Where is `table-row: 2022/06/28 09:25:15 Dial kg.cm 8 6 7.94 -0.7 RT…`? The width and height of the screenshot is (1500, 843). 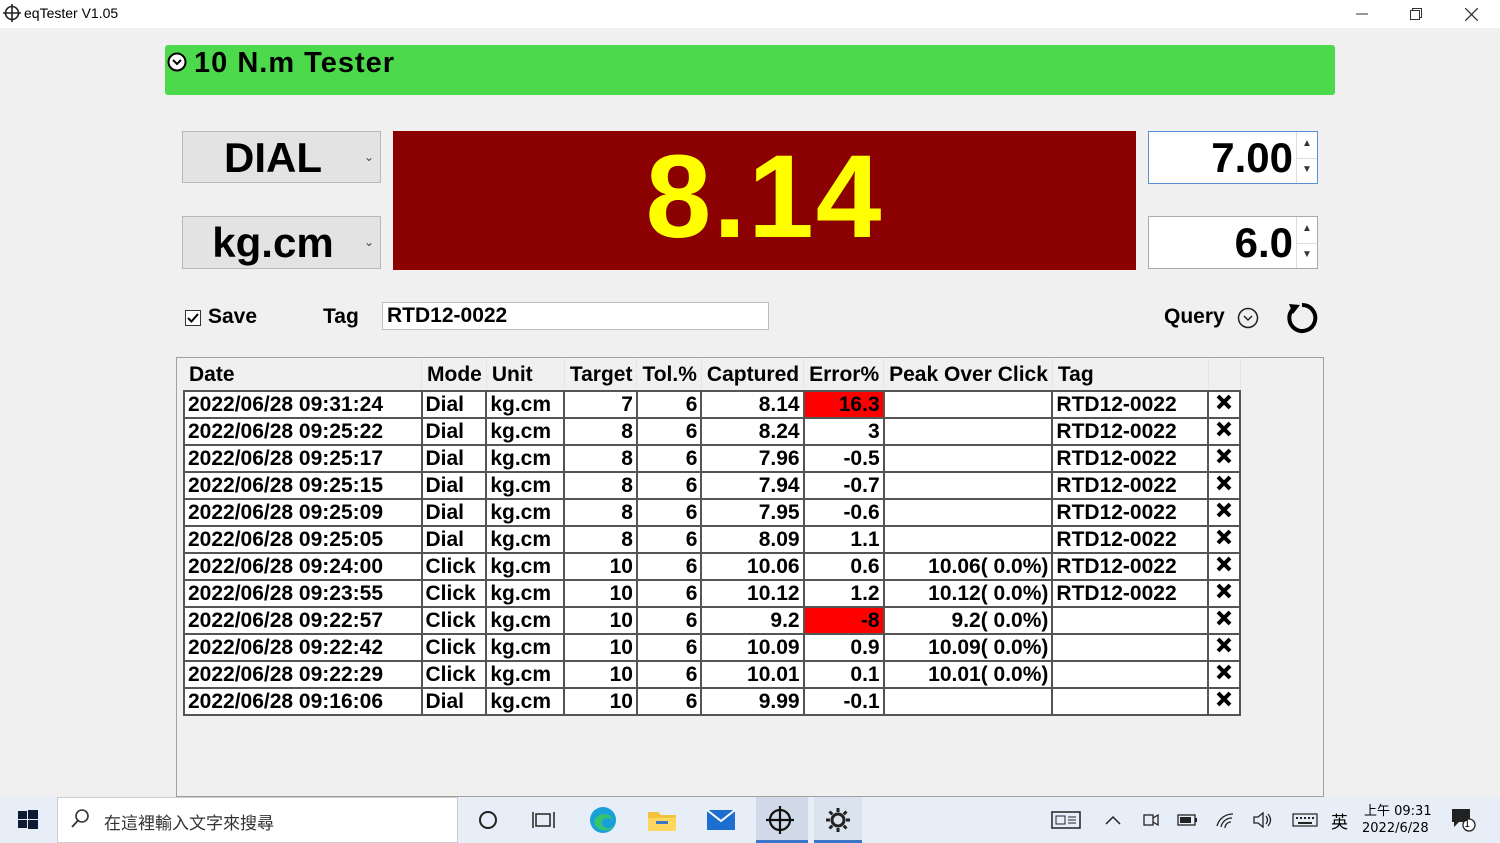
table-row: 2022/06/28 09:25:15 Dial kg.cm 8 6 7.94 -0.7 RT… is located at coordinates (712, 485).